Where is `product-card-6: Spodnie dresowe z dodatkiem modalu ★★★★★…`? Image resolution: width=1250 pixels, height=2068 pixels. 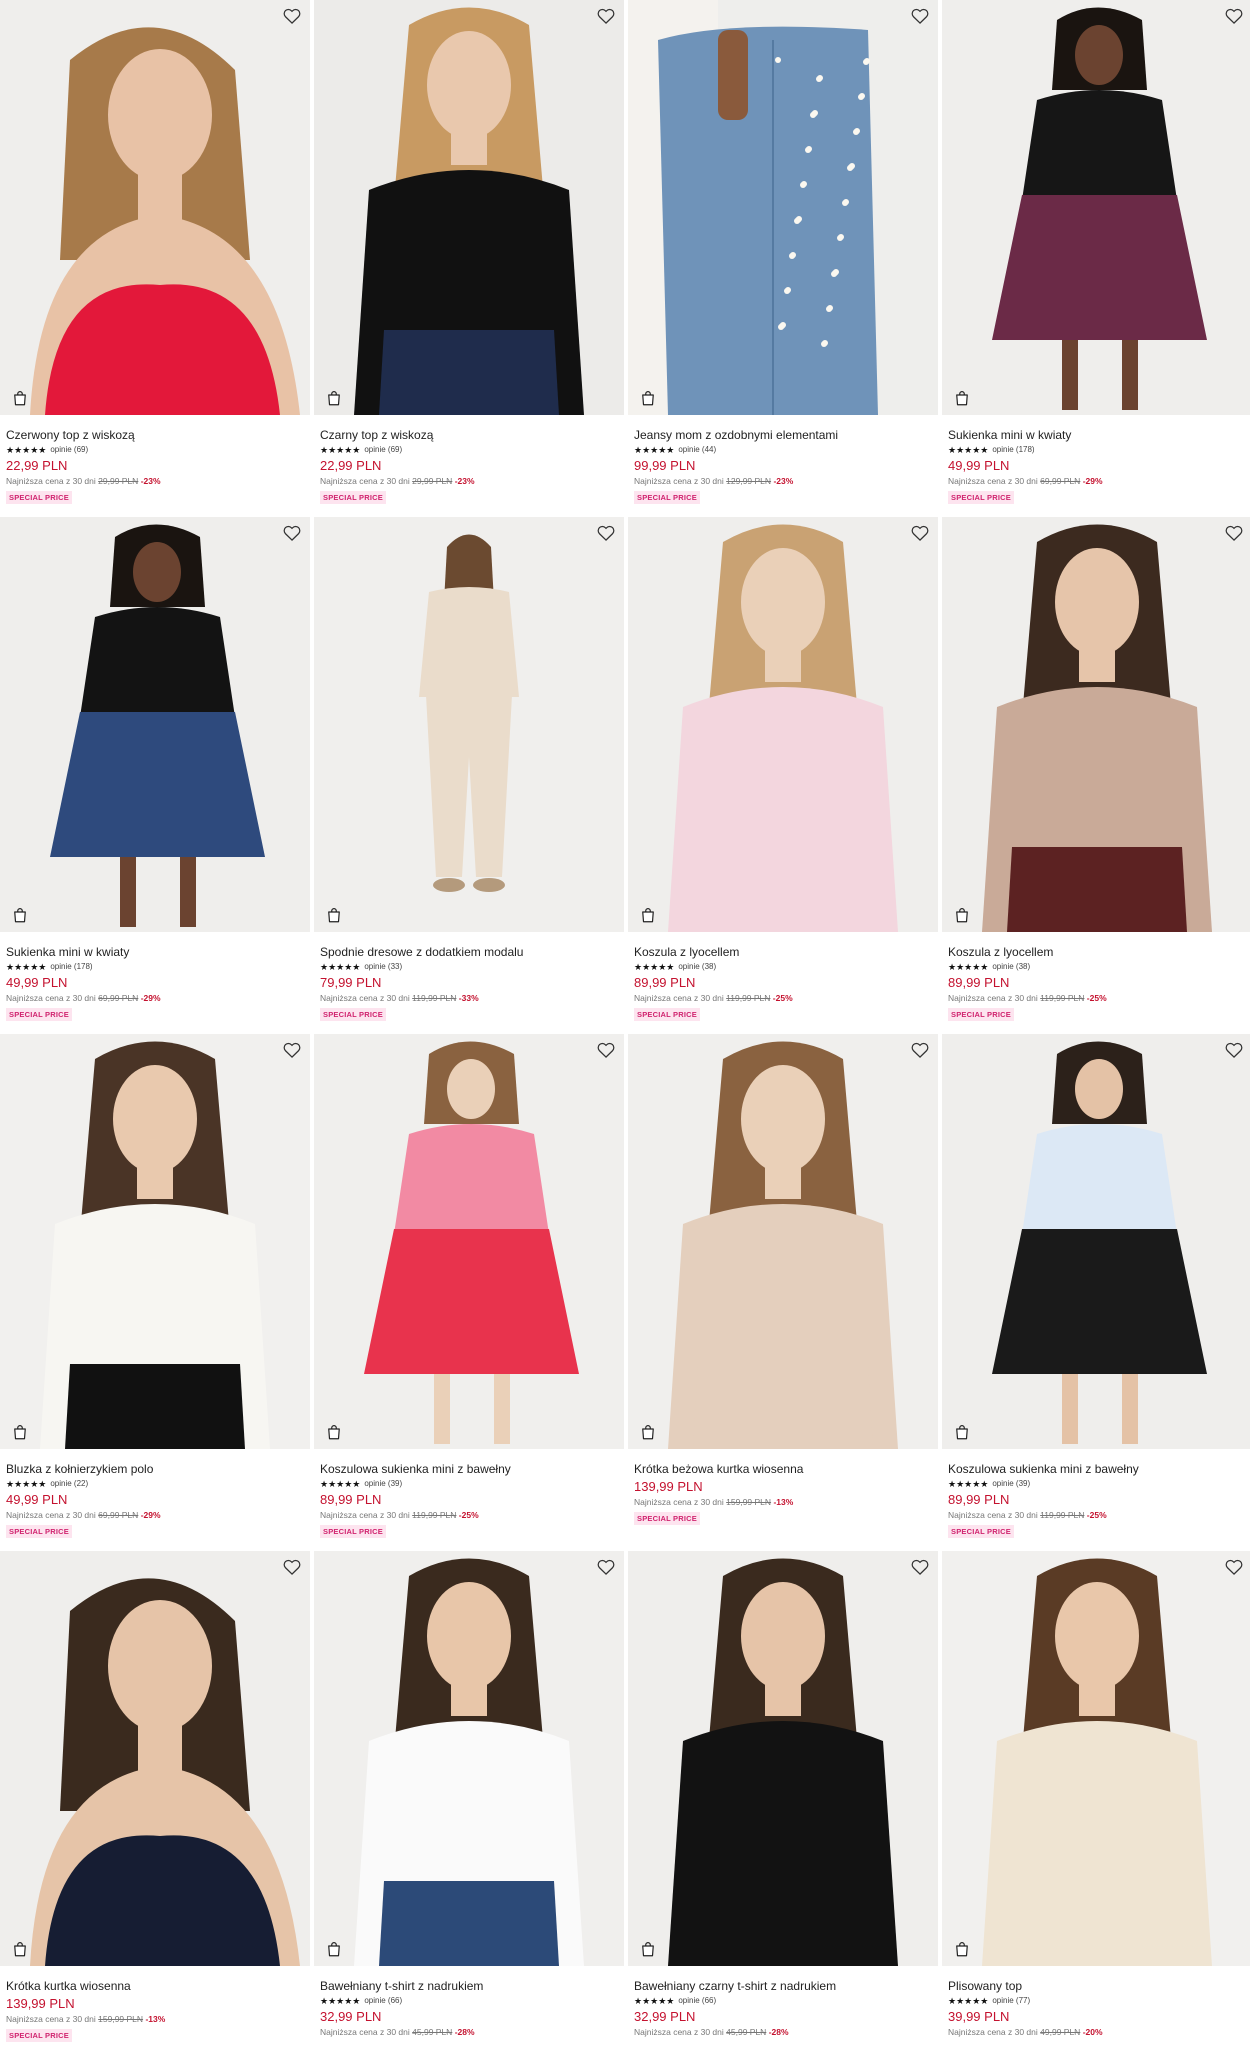 product-card-6: Spodnie dresowe z dodatkiem modalu ★★★★★… is located at coordinates (469, 775).